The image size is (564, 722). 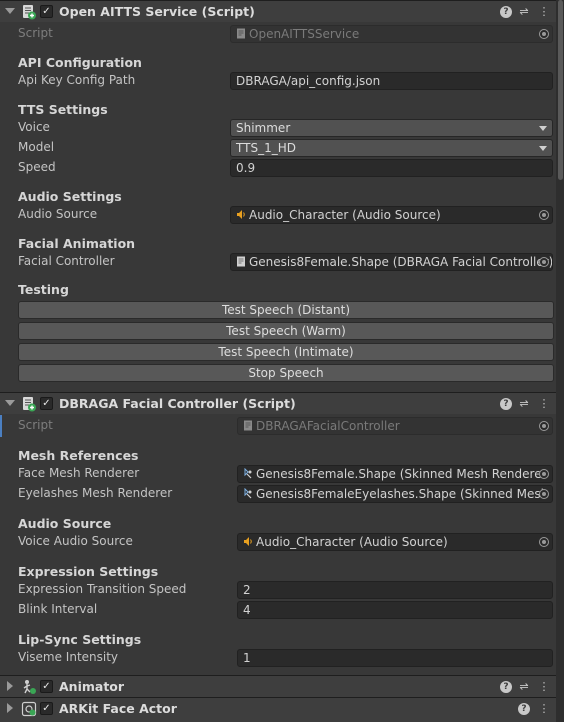 I want to click on component-title: Animator, so click(x=92, y=686).